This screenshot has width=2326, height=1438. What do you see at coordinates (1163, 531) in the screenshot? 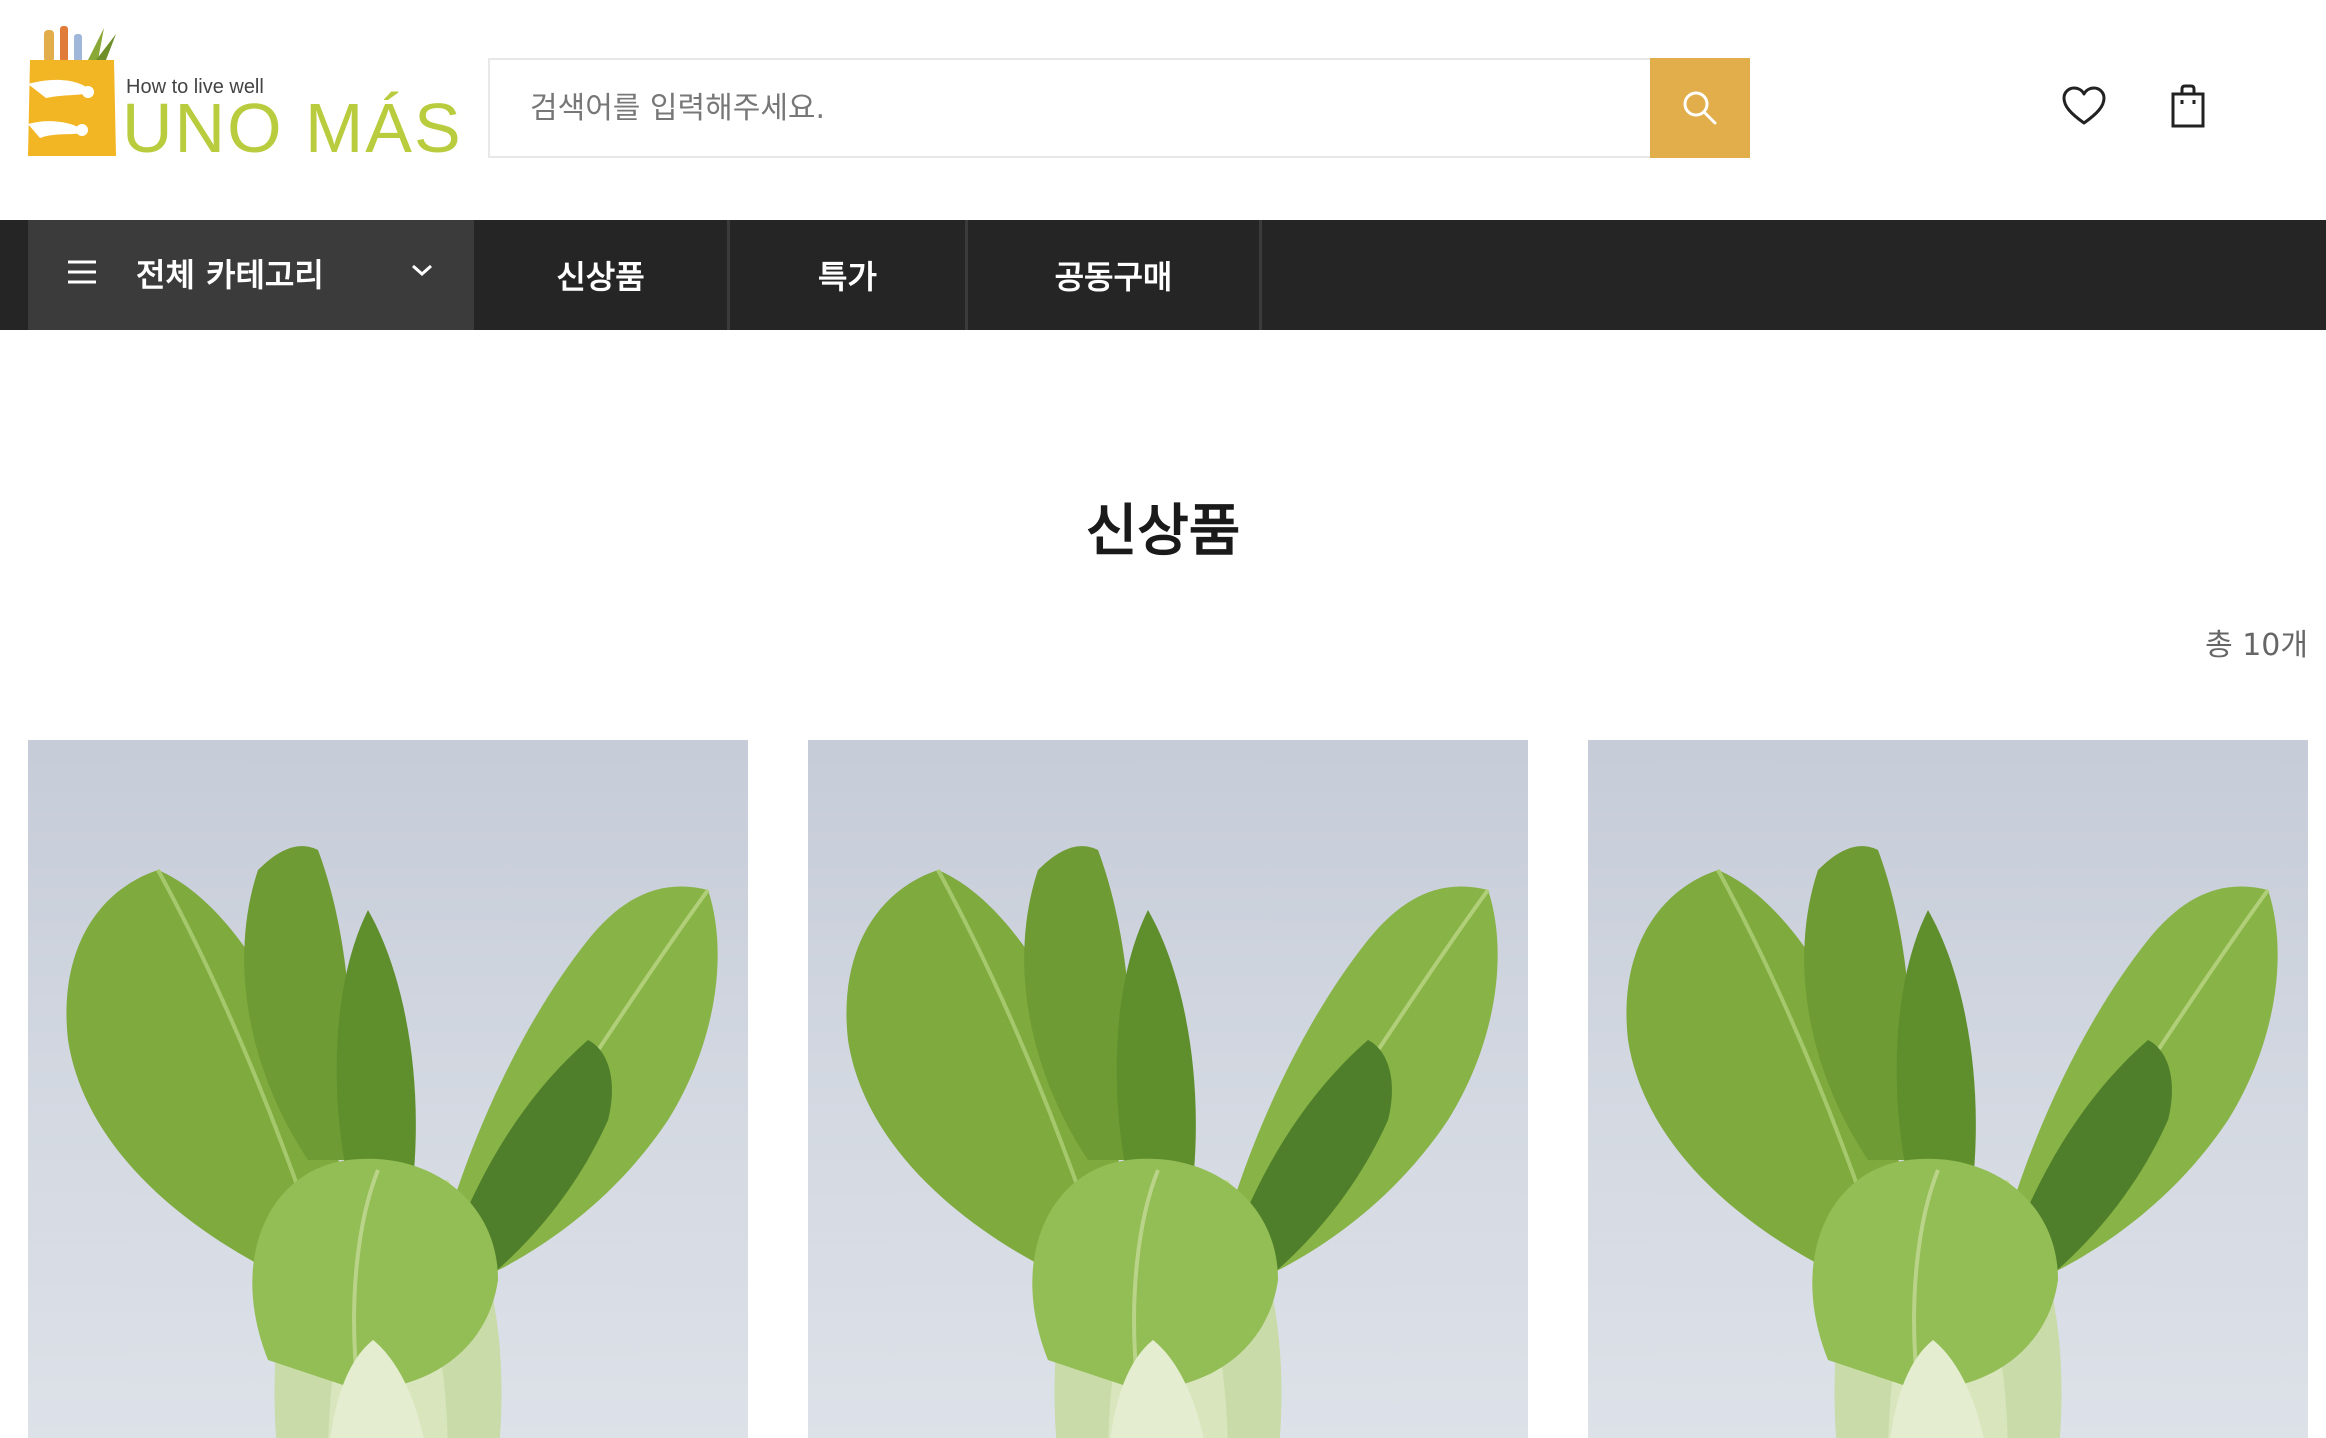
I see `page-title: 신상품` at bounding box center [1163, 531].